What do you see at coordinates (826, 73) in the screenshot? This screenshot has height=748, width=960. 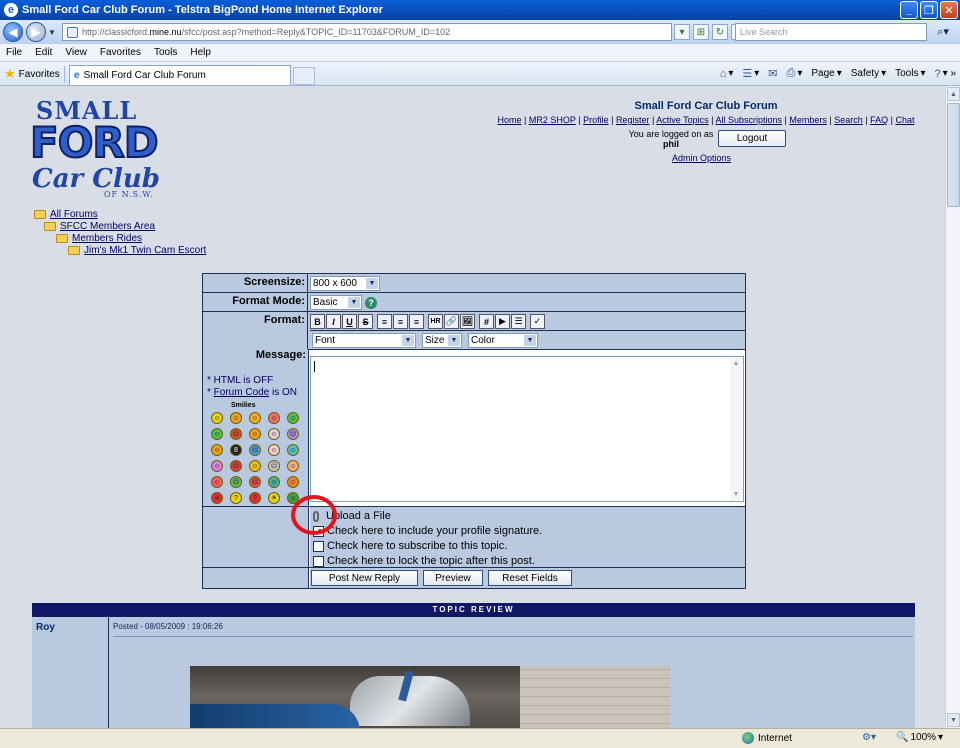 I see `page-menu: Page ▾` at bounding box center [826, 73].